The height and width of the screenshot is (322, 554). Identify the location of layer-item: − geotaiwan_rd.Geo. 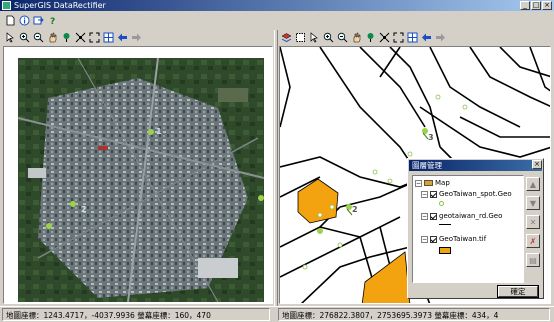
(461, 216).